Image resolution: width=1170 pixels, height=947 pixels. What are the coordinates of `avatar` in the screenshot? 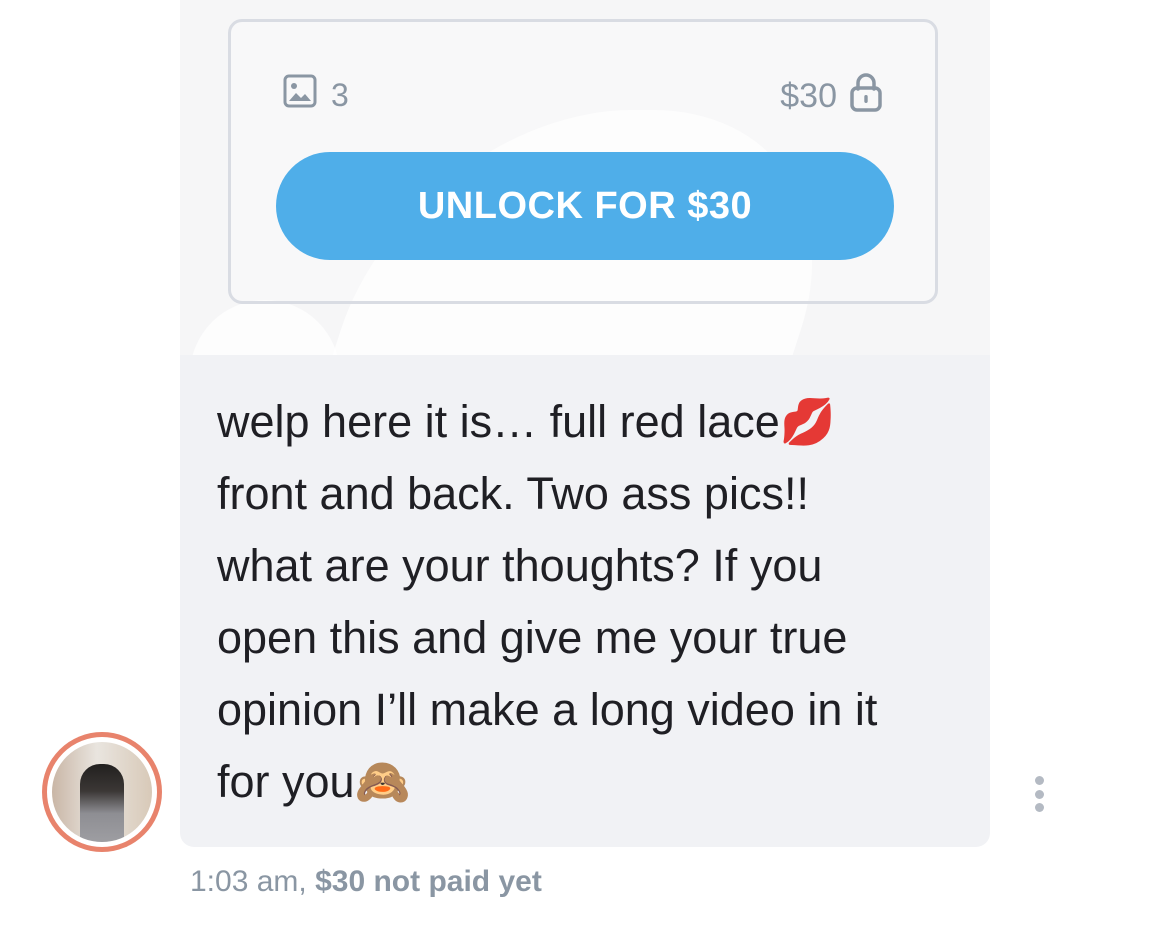 It's located at (102, 792).